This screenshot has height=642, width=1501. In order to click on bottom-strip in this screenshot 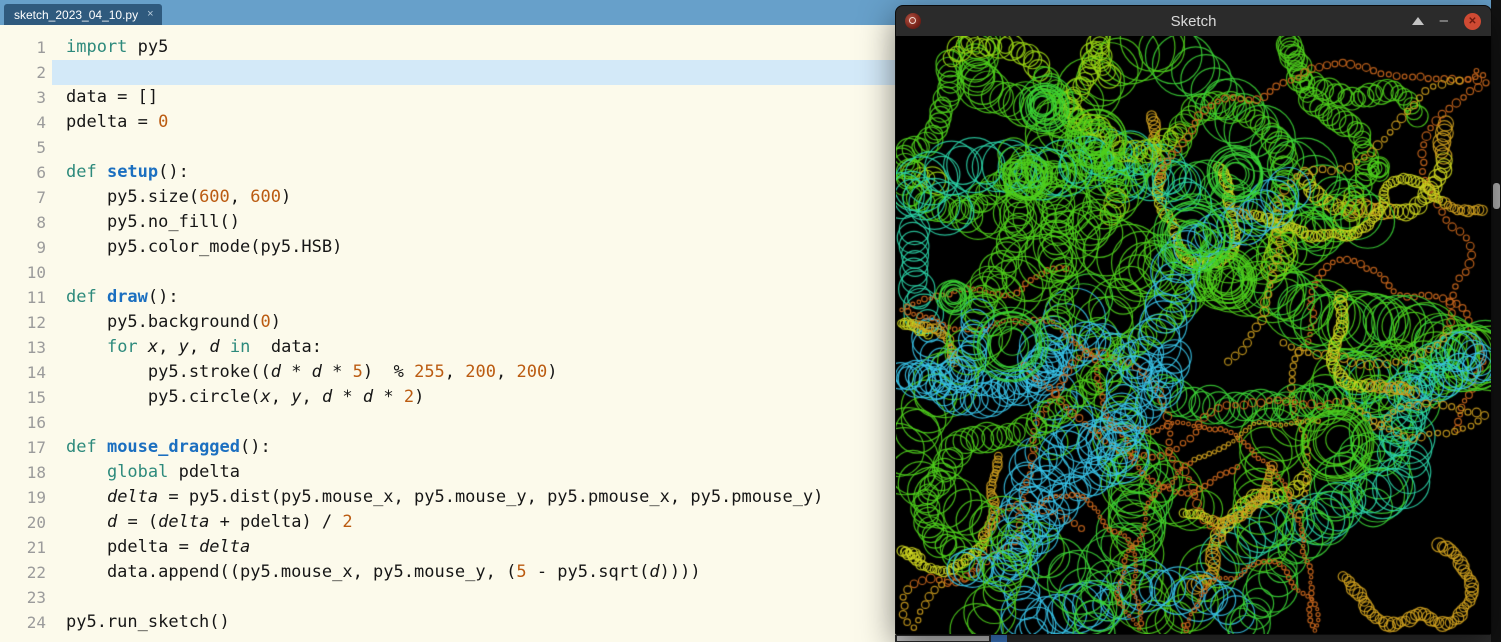, I will do `click(1198, 638)`.